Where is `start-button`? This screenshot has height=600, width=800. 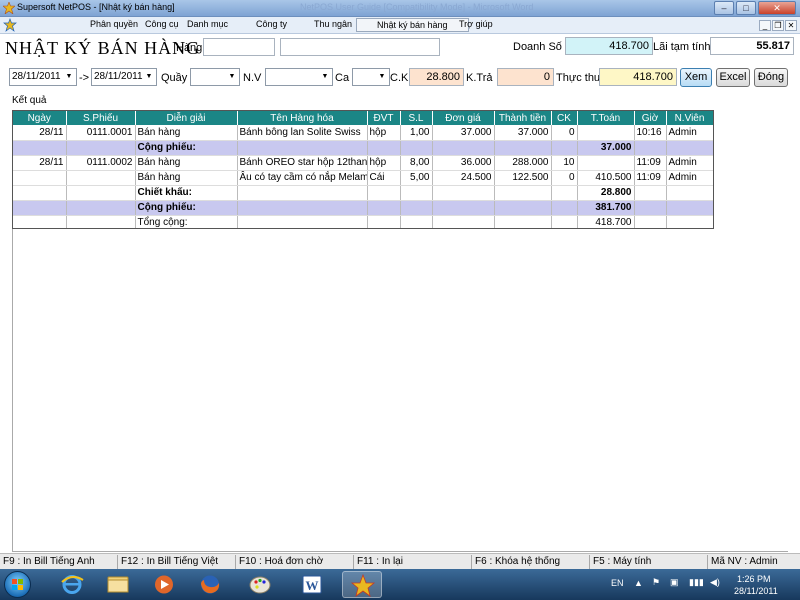
start-button is located at coordinates (17, 584).